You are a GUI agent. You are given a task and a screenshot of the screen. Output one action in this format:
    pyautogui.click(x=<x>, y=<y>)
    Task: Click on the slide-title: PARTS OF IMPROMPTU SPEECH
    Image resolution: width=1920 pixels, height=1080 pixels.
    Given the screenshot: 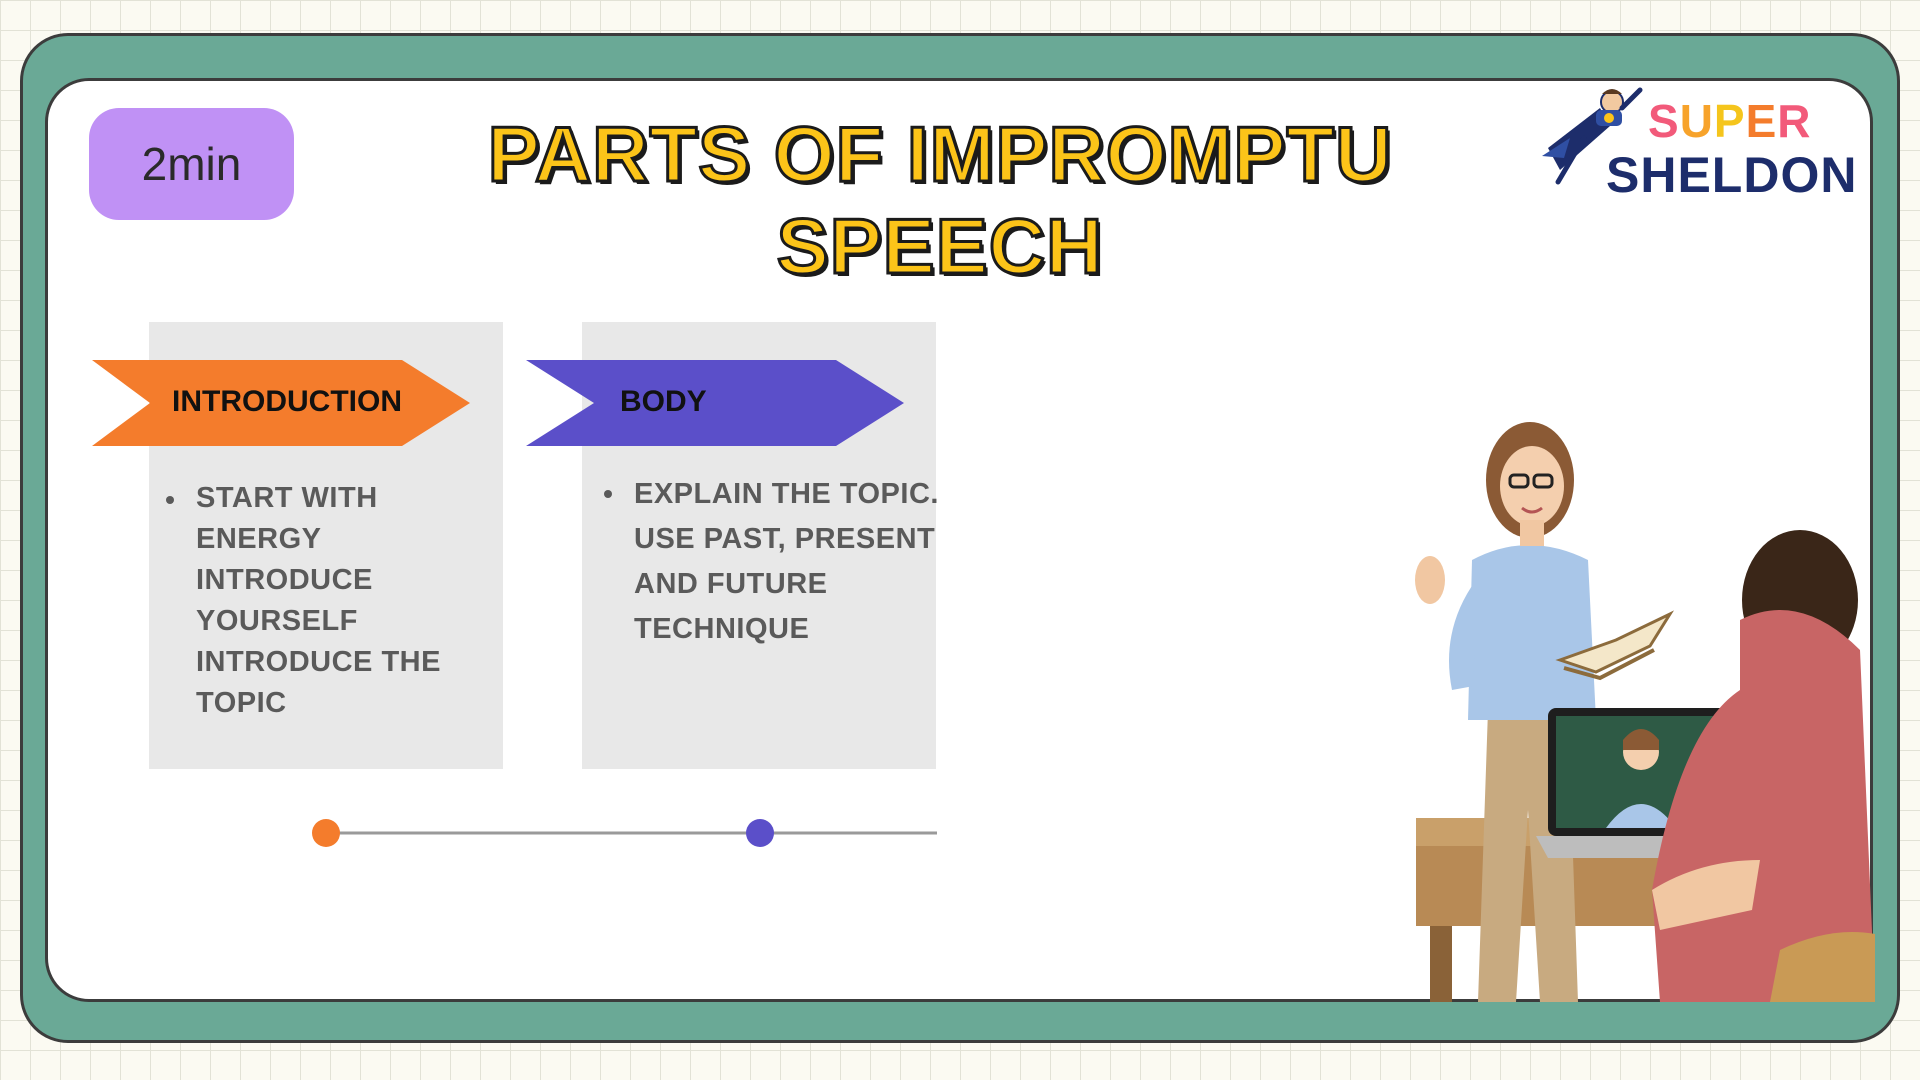 What is the action you would take?
    pyautogui.click(x=940, y=200)
    